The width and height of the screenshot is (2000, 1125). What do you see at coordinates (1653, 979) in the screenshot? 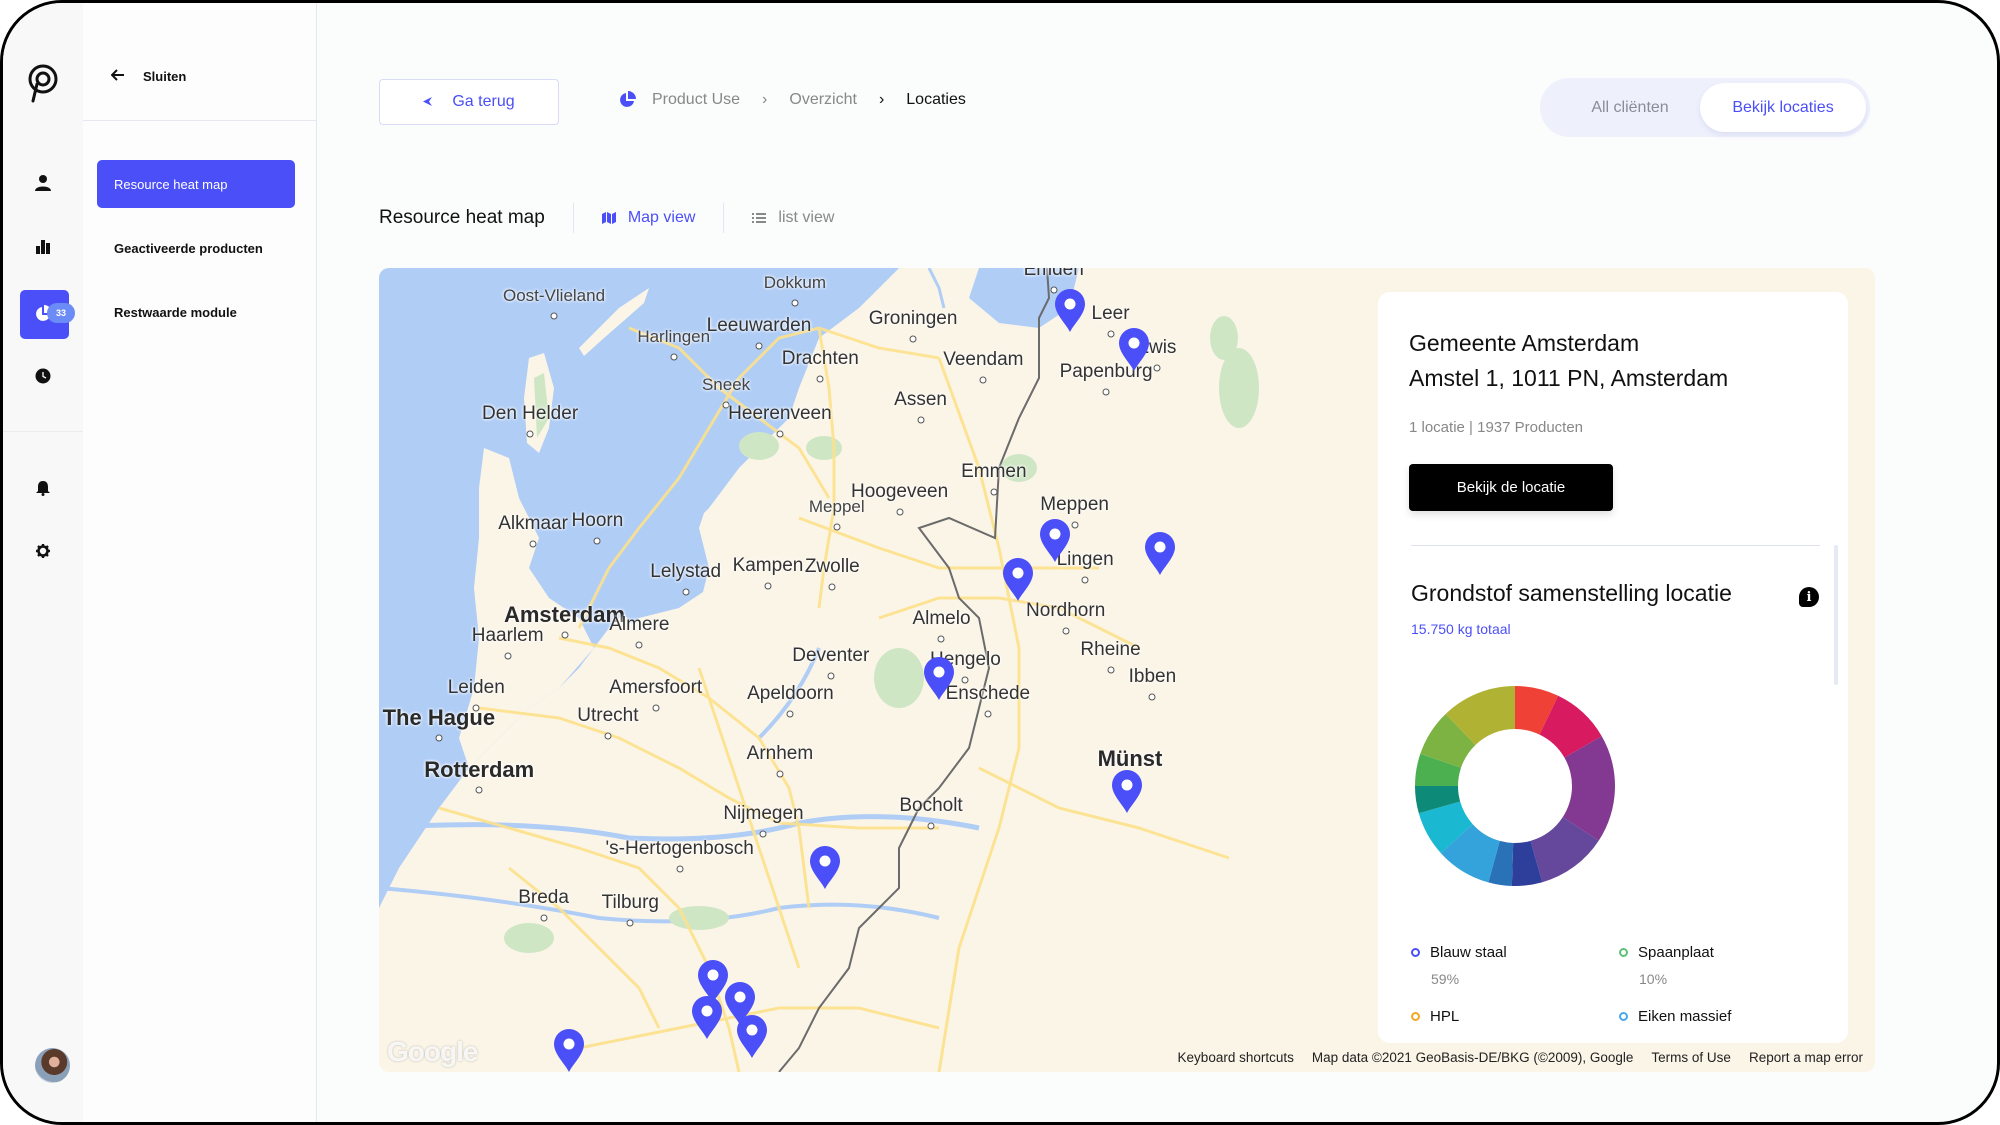
I see `legend-percent: 10%` at bounding box center [1653, 979].